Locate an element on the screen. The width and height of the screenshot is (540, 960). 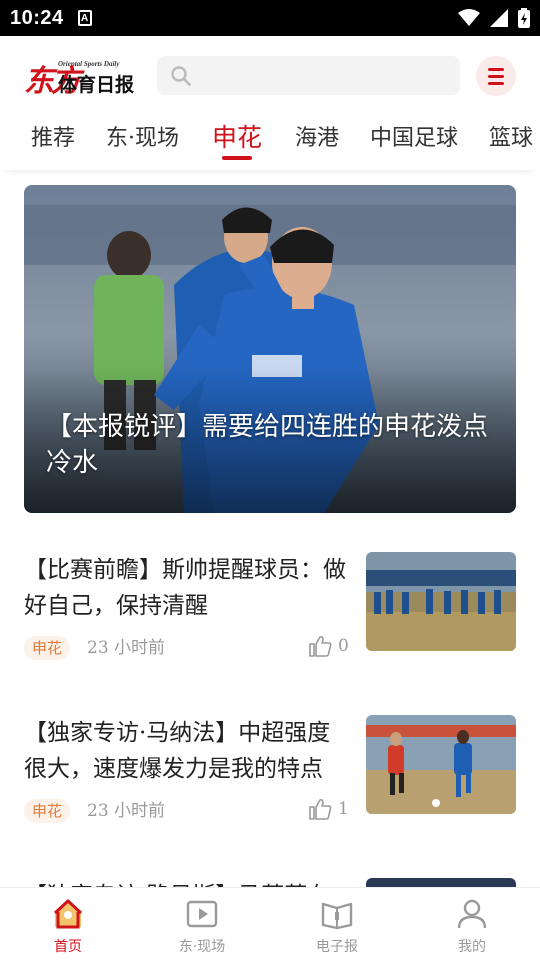
news-item: 【独家专访·马纳法】中超强度很大，速度爆发力是我的特点 申花 23 小时前 1 is located at coordinates (270, 775).